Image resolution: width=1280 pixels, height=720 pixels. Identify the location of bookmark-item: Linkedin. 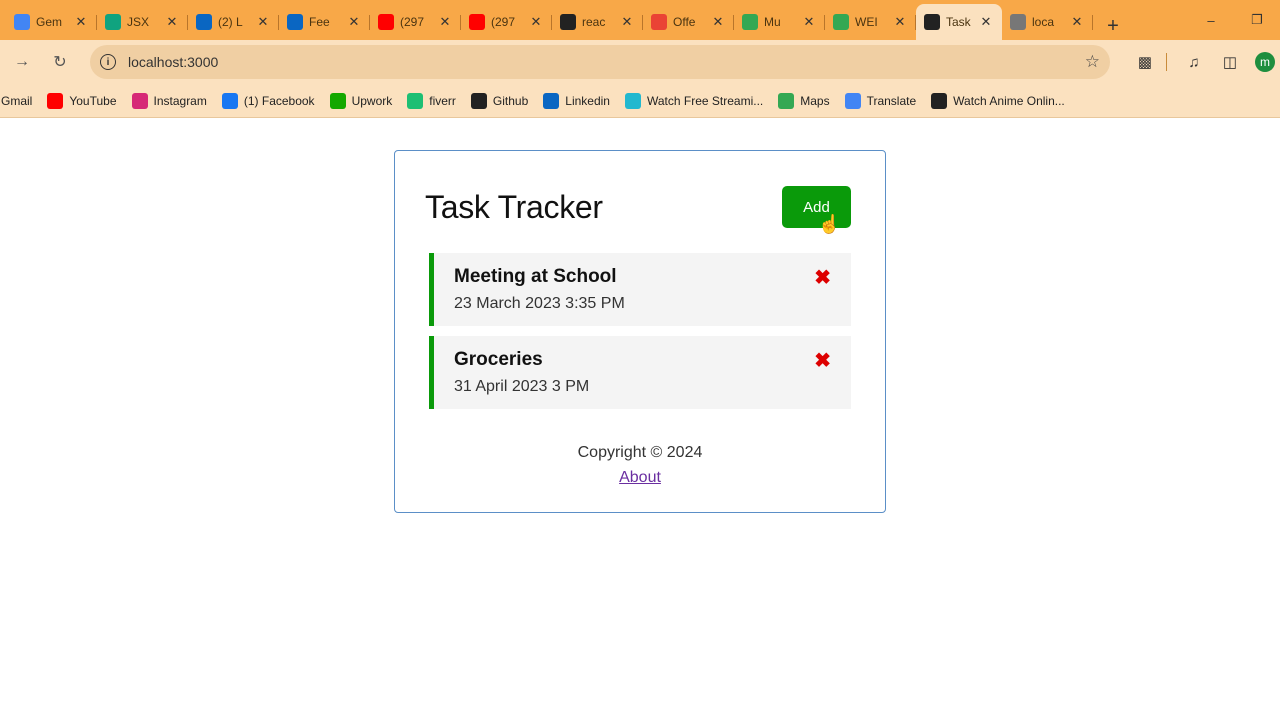
(576, 100).